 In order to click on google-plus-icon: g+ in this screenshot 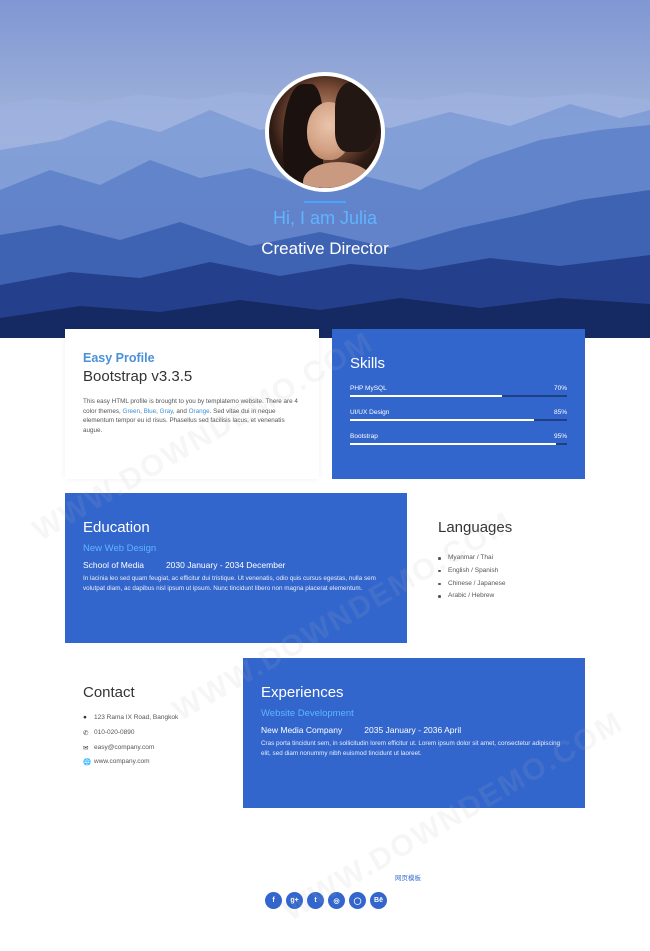, I will do `click(294, 900)`.